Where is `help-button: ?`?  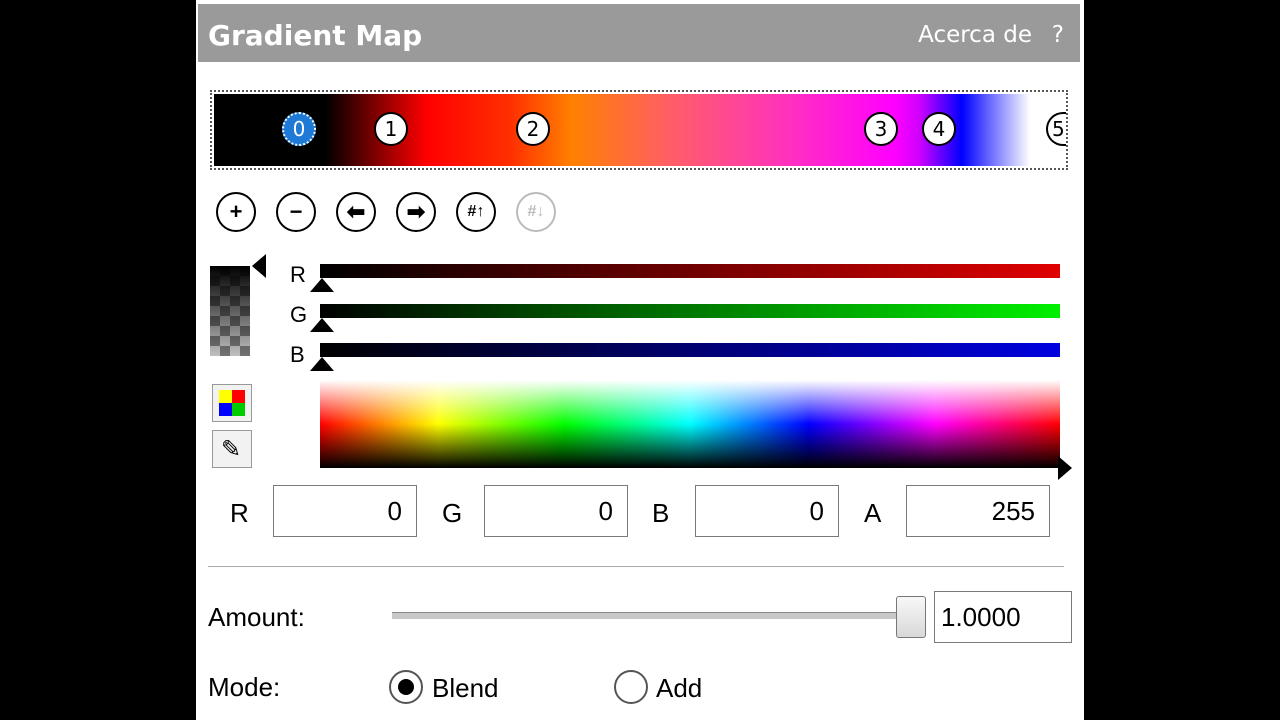 help-button: ? is located at coordinates (1058, 35).